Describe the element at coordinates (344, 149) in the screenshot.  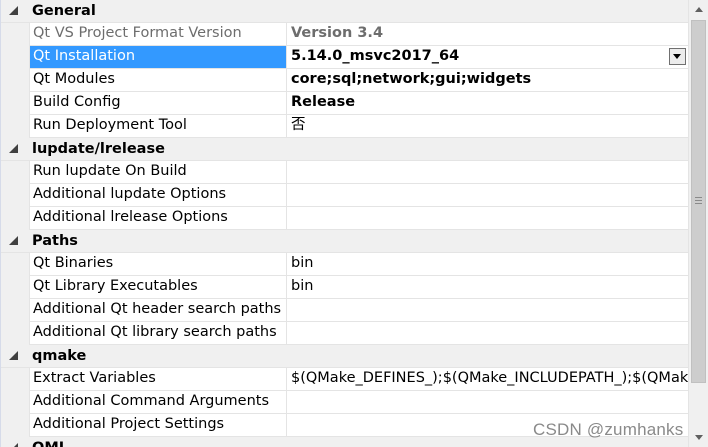
I see `category-lupdate-lrelease: lupdate/lrelease` at that location.